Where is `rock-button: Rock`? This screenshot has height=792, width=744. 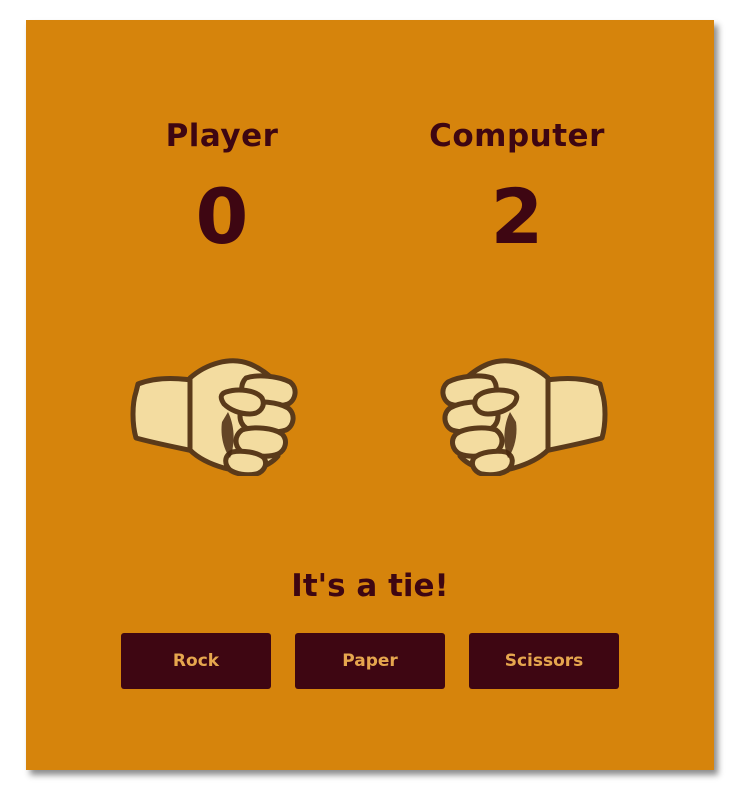 rock-button: Rock is located at coordinates (196, 661).